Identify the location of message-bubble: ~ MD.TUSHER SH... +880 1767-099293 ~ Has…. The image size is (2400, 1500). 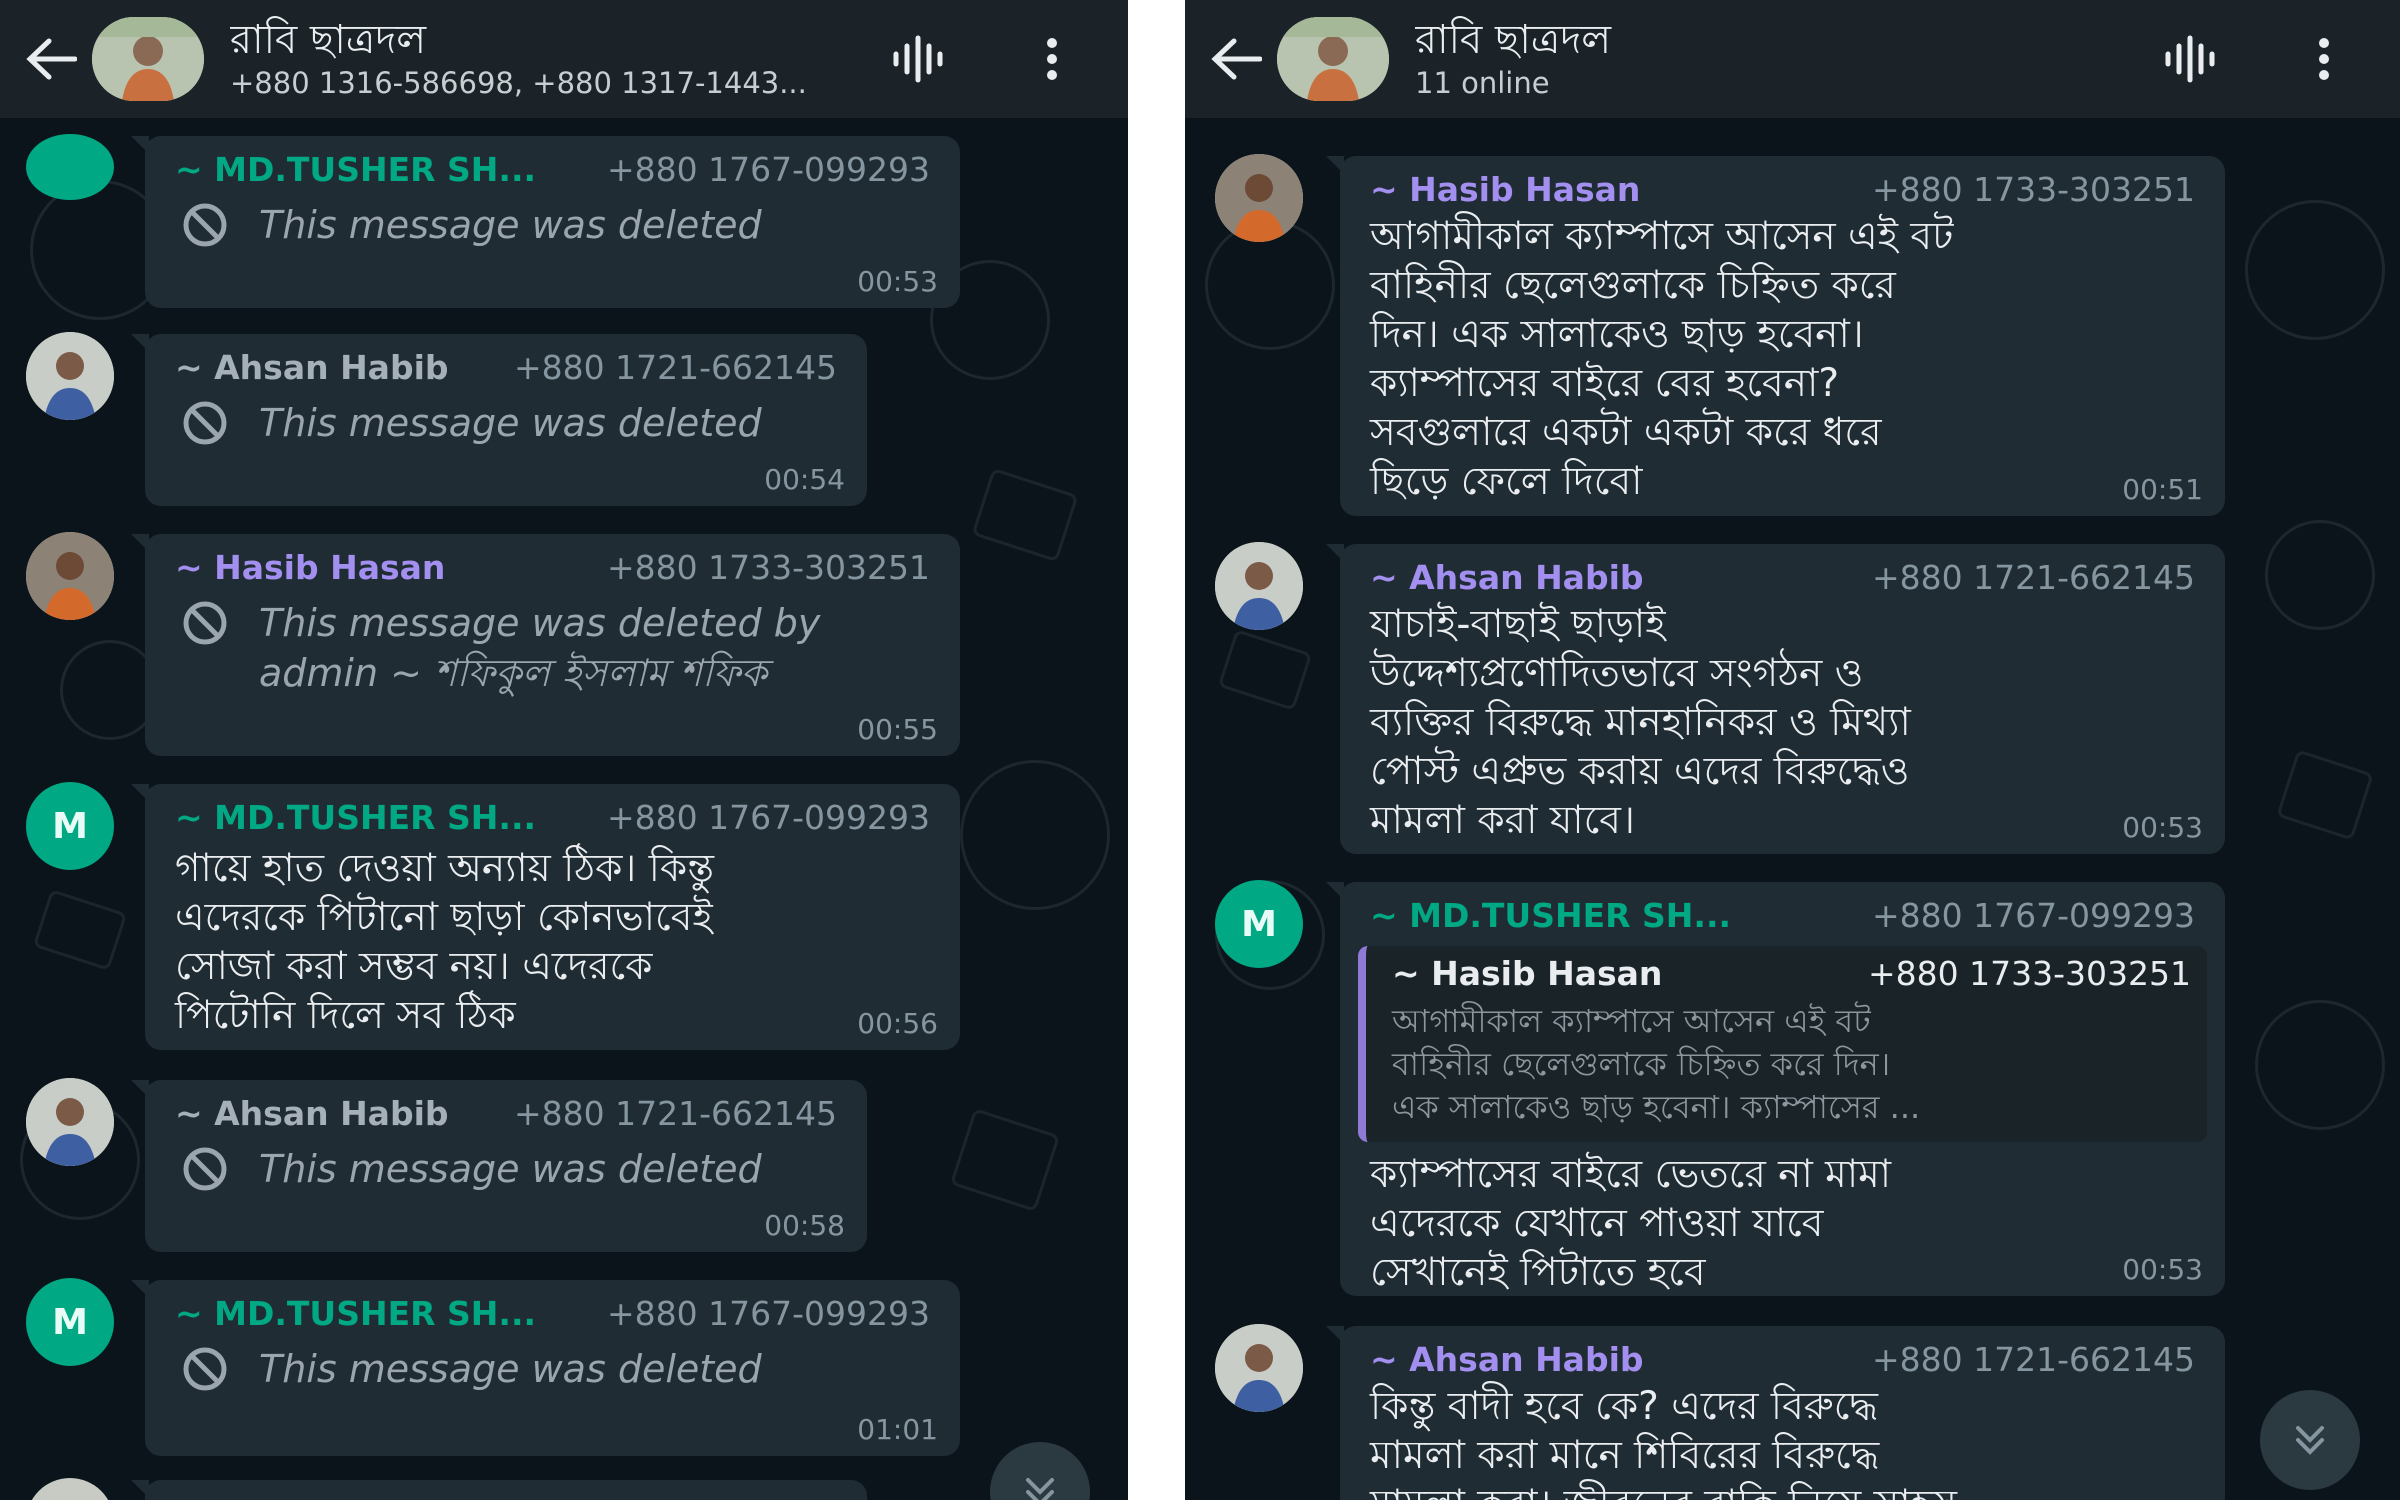
(1775, 1089).